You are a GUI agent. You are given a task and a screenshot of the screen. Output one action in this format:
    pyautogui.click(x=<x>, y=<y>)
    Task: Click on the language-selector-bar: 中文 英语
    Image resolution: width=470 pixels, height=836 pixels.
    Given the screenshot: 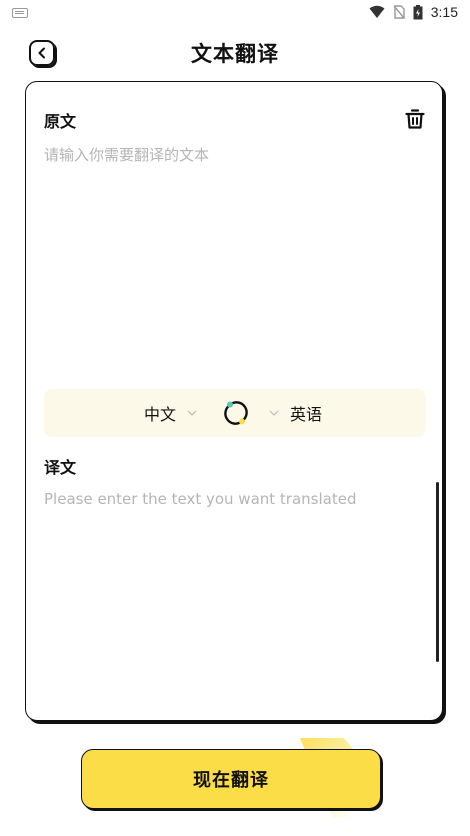 What is the action you would take?
    pyautogui.click(x=235, y=413)
    